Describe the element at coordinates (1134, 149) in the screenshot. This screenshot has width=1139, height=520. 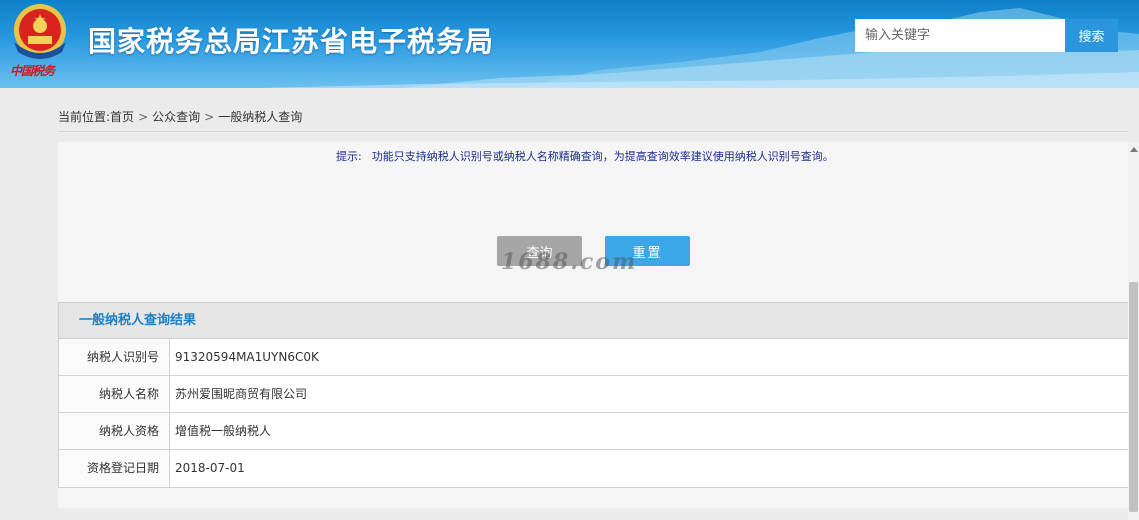
I see `scroll-up-arrow-icon` at that location.